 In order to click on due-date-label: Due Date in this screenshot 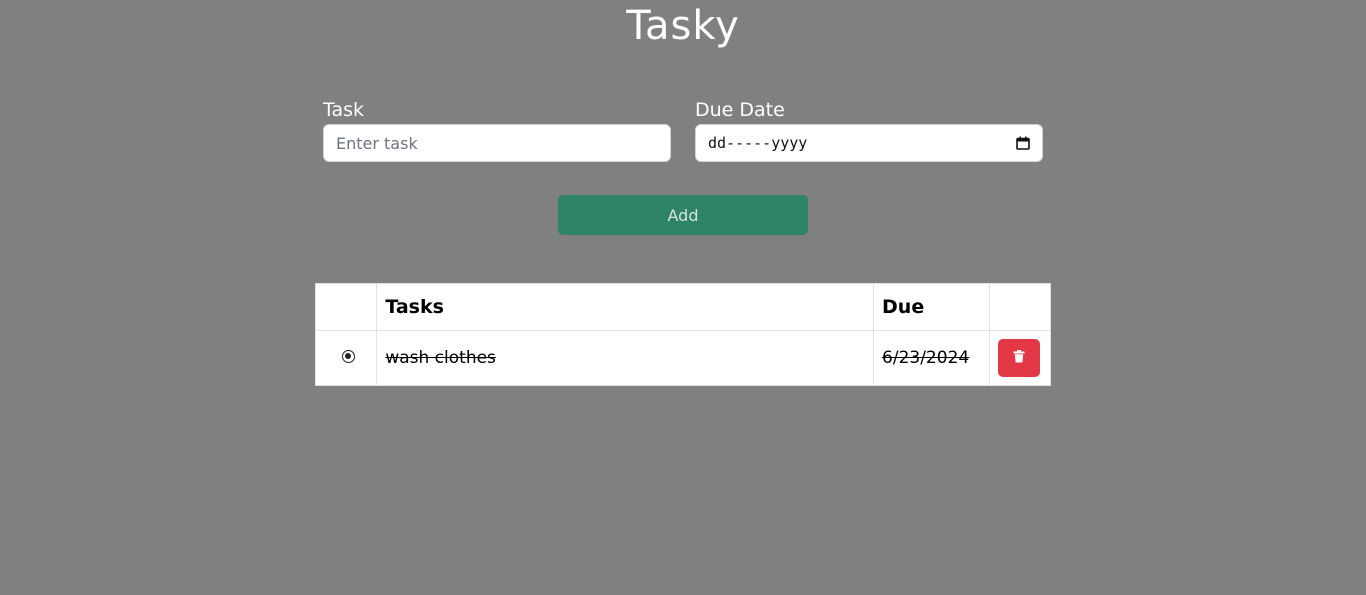, I will do `click(740, 110)`.